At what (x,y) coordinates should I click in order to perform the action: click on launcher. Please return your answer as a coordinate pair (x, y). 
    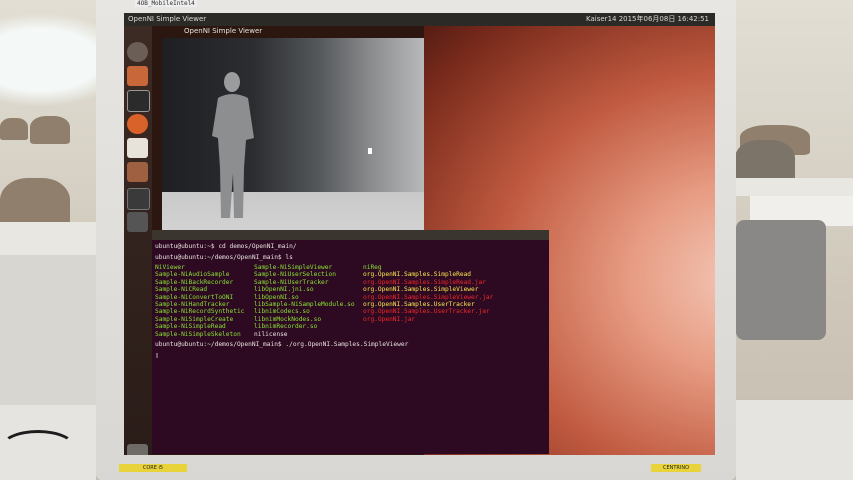
    Looking at the image, I should click on (138, 240).